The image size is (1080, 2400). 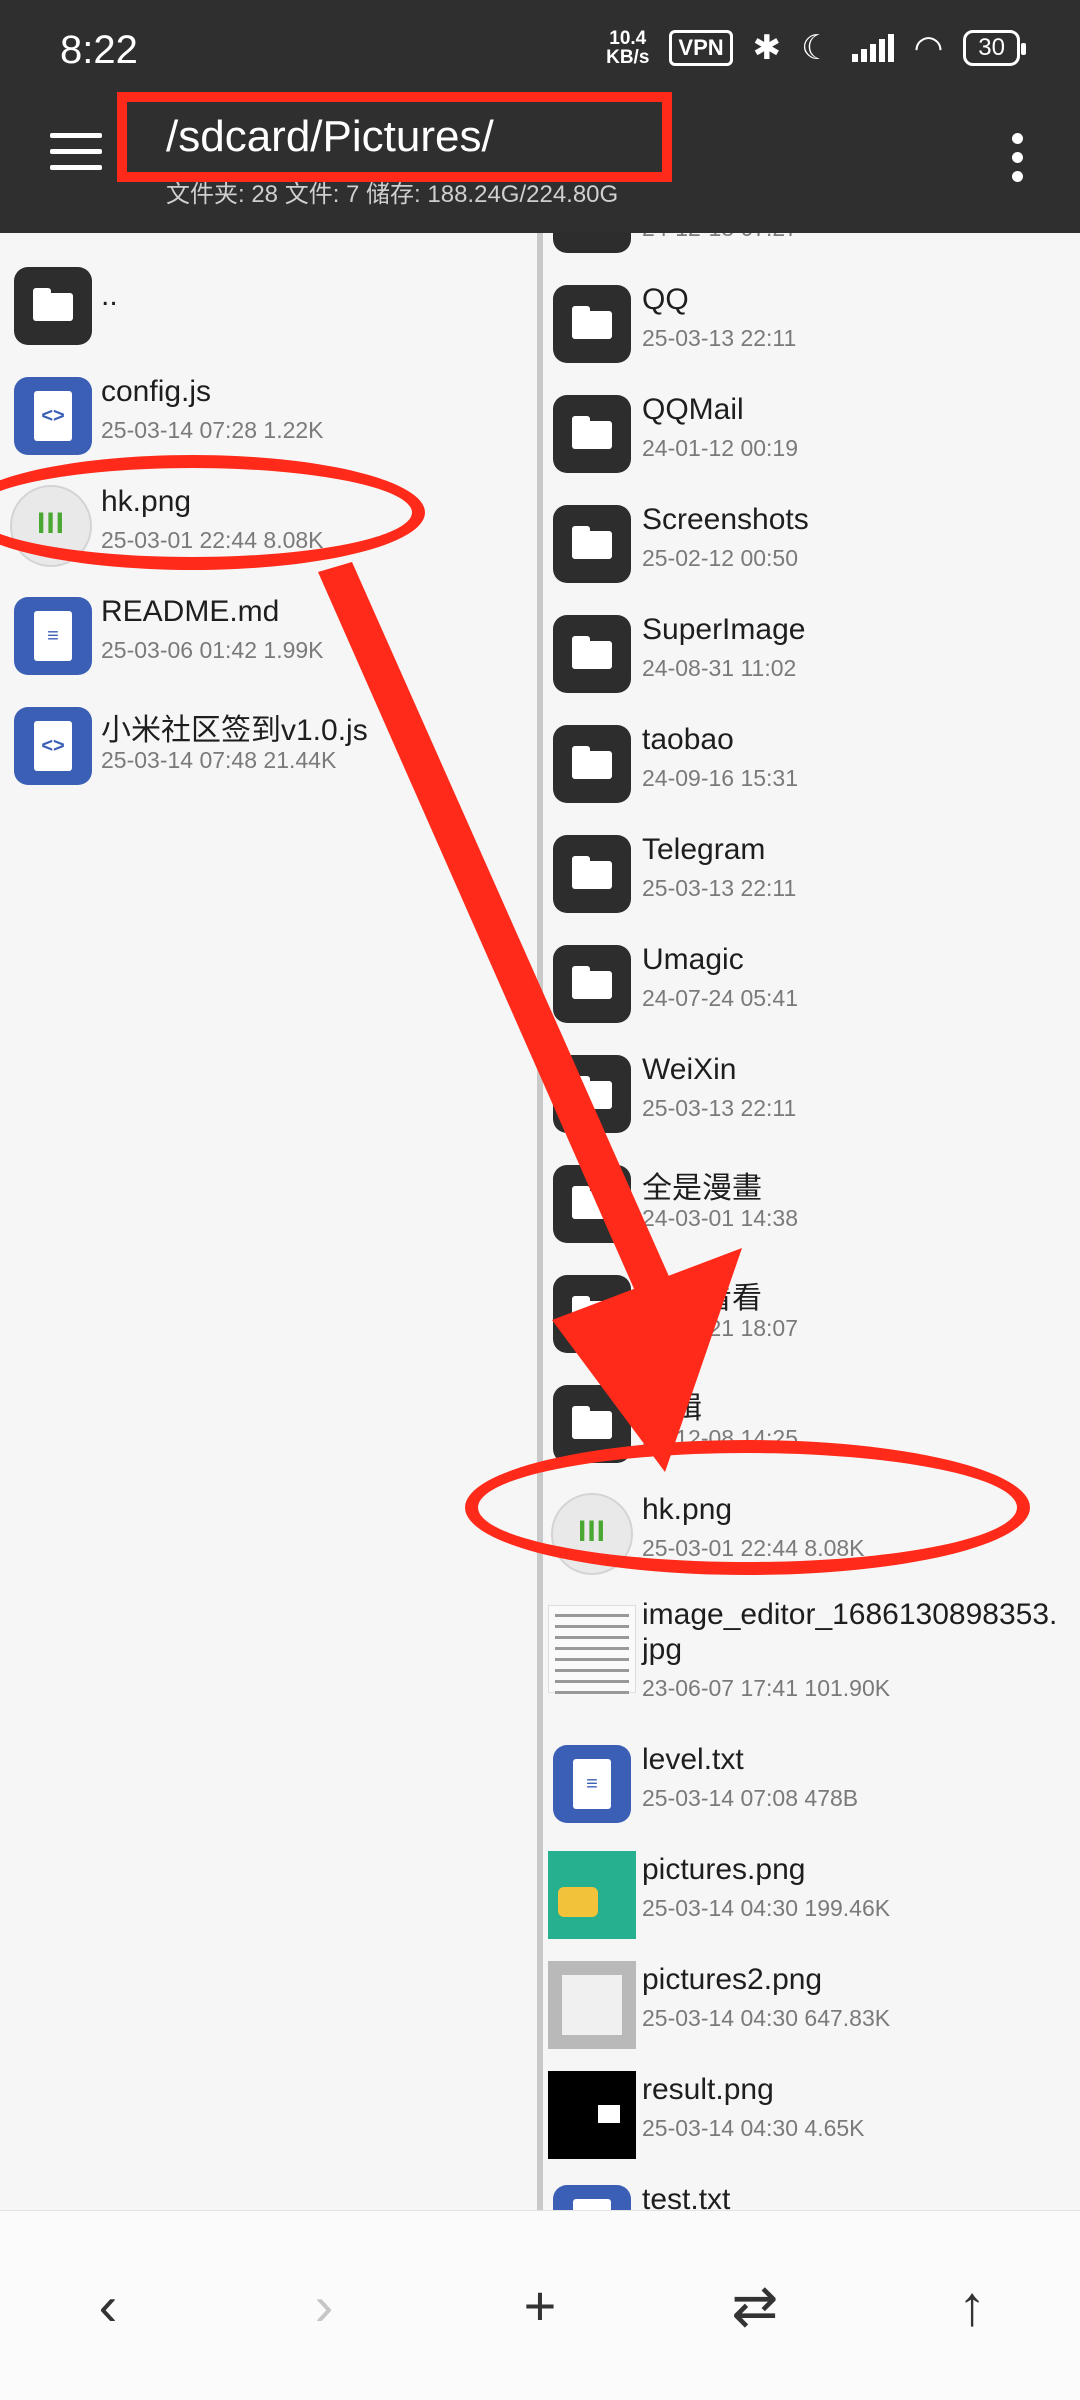 I want to click on swap-panes-icon: ⇄, so click(x=755, y=2306).